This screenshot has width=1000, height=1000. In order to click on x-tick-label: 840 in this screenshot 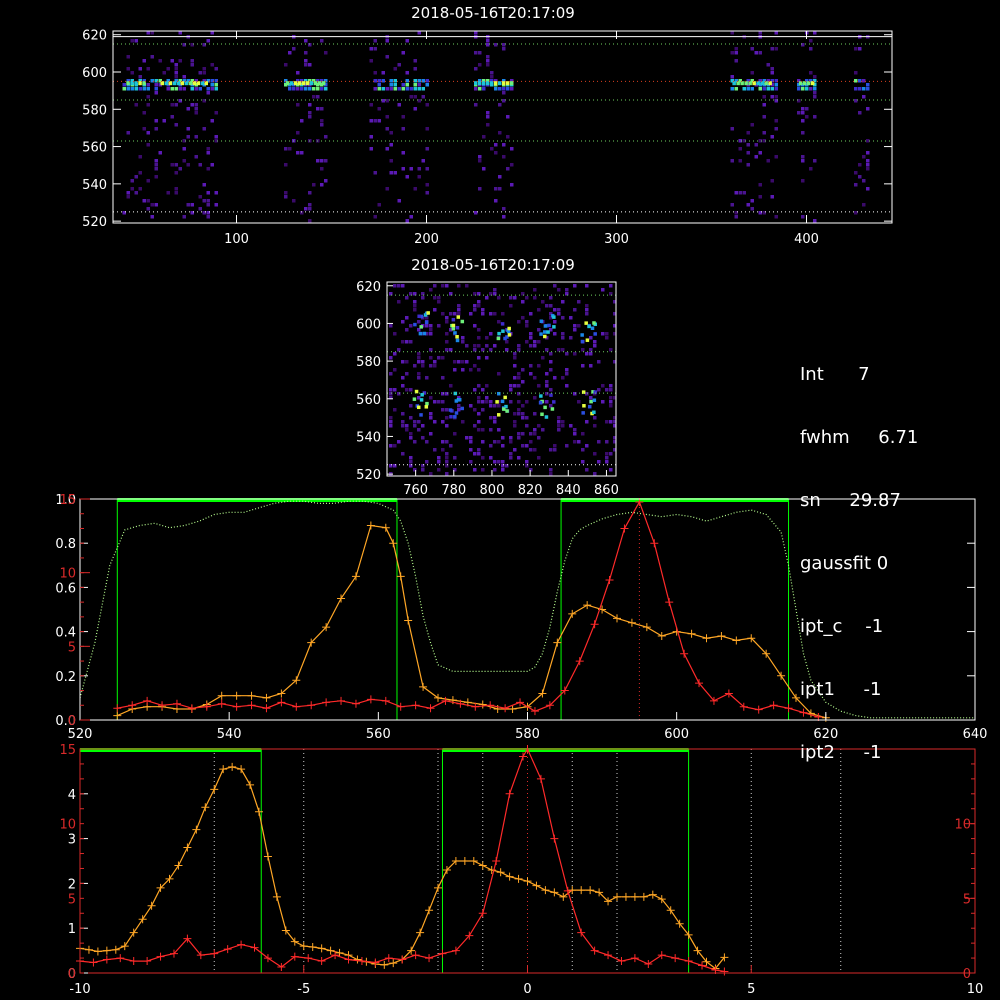, I will do `click(568, 490)`.